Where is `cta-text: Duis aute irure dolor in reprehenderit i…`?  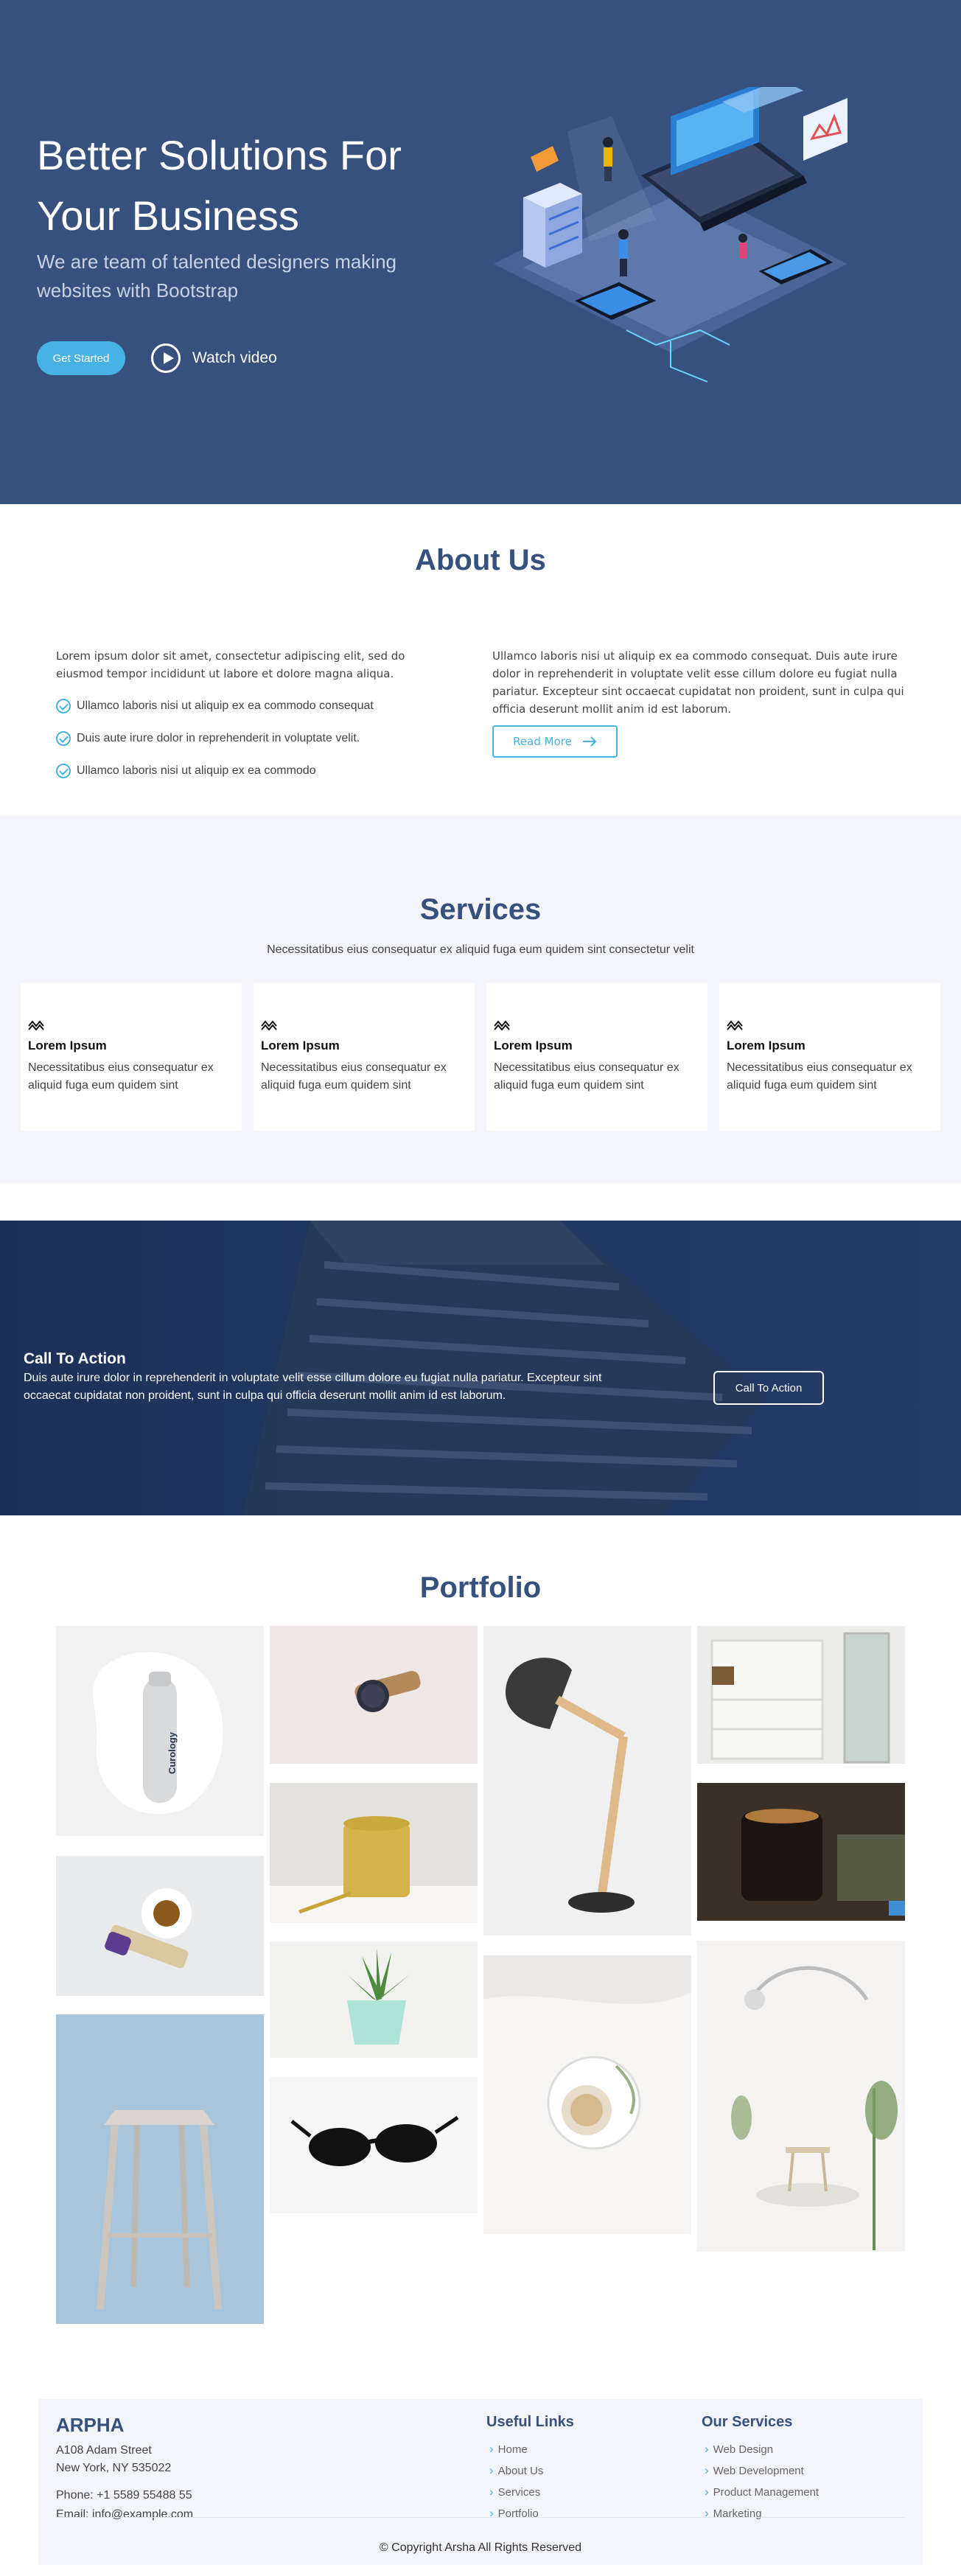
cta-text: Duis aute irure dolor in reprehenderit i… is located at coordinates (313, 1387).